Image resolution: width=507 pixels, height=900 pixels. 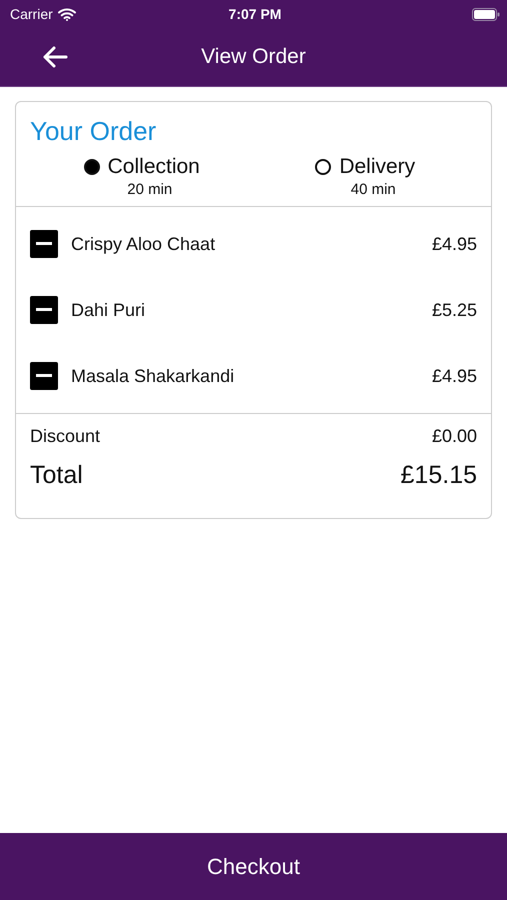 I want to click on back-arrow-icon, so click(x=55, y=57).